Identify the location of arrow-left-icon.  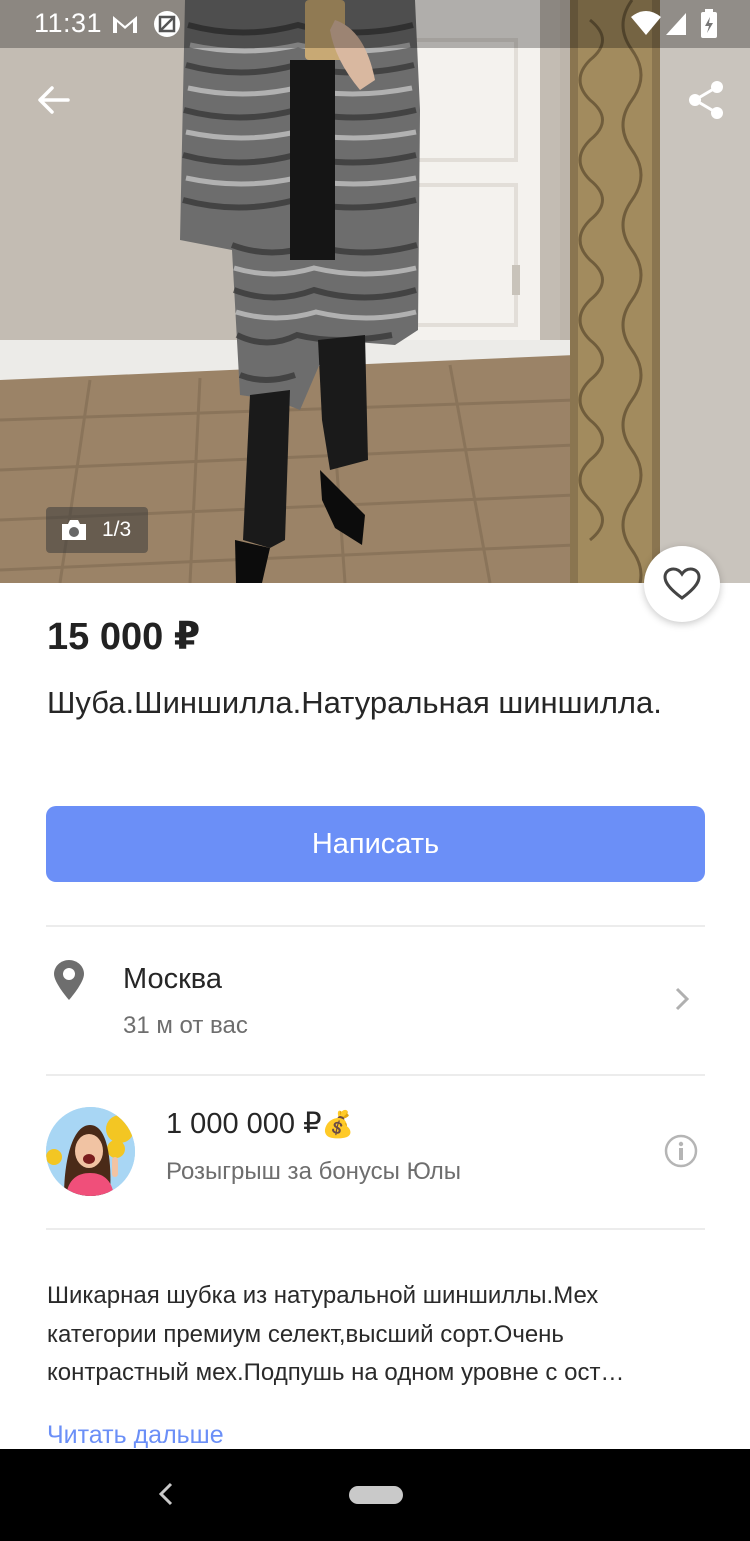
(54, 100).